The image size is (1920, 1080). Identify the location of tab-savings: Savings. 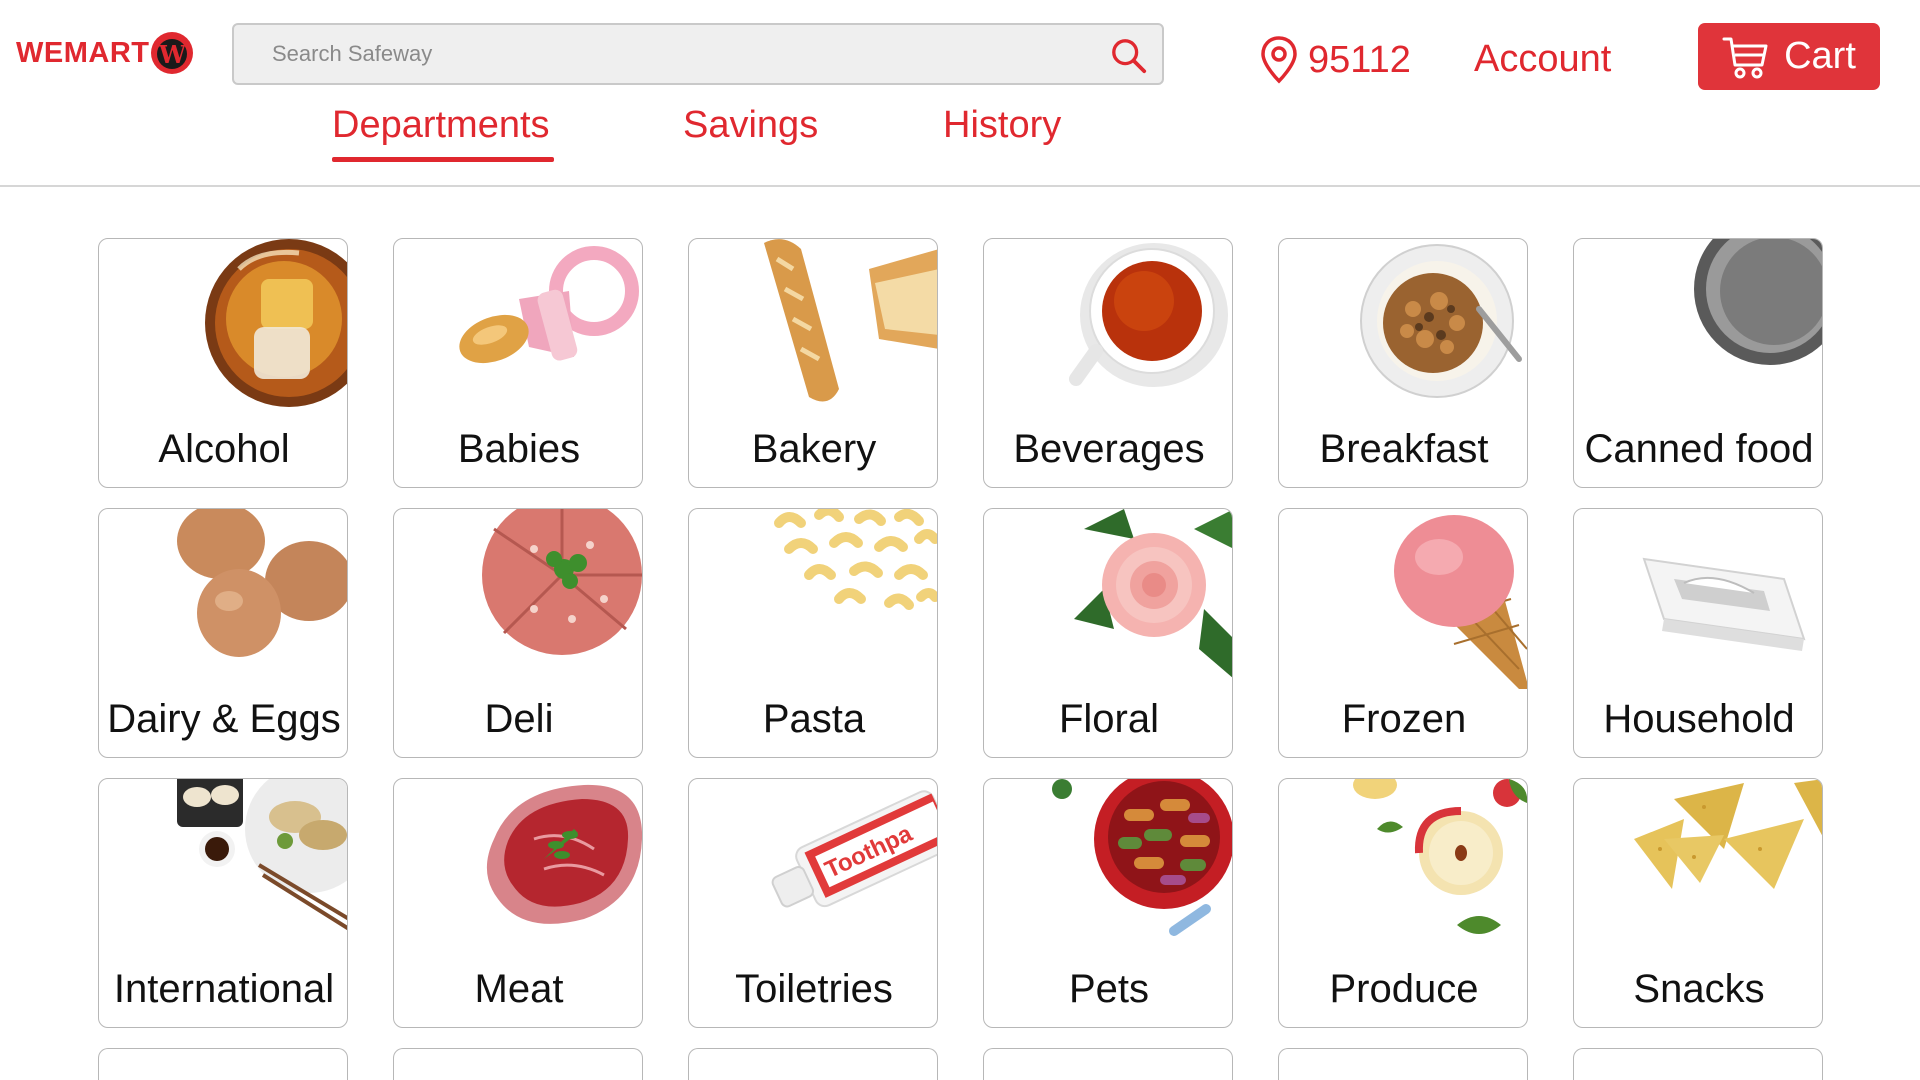
(750, 125).